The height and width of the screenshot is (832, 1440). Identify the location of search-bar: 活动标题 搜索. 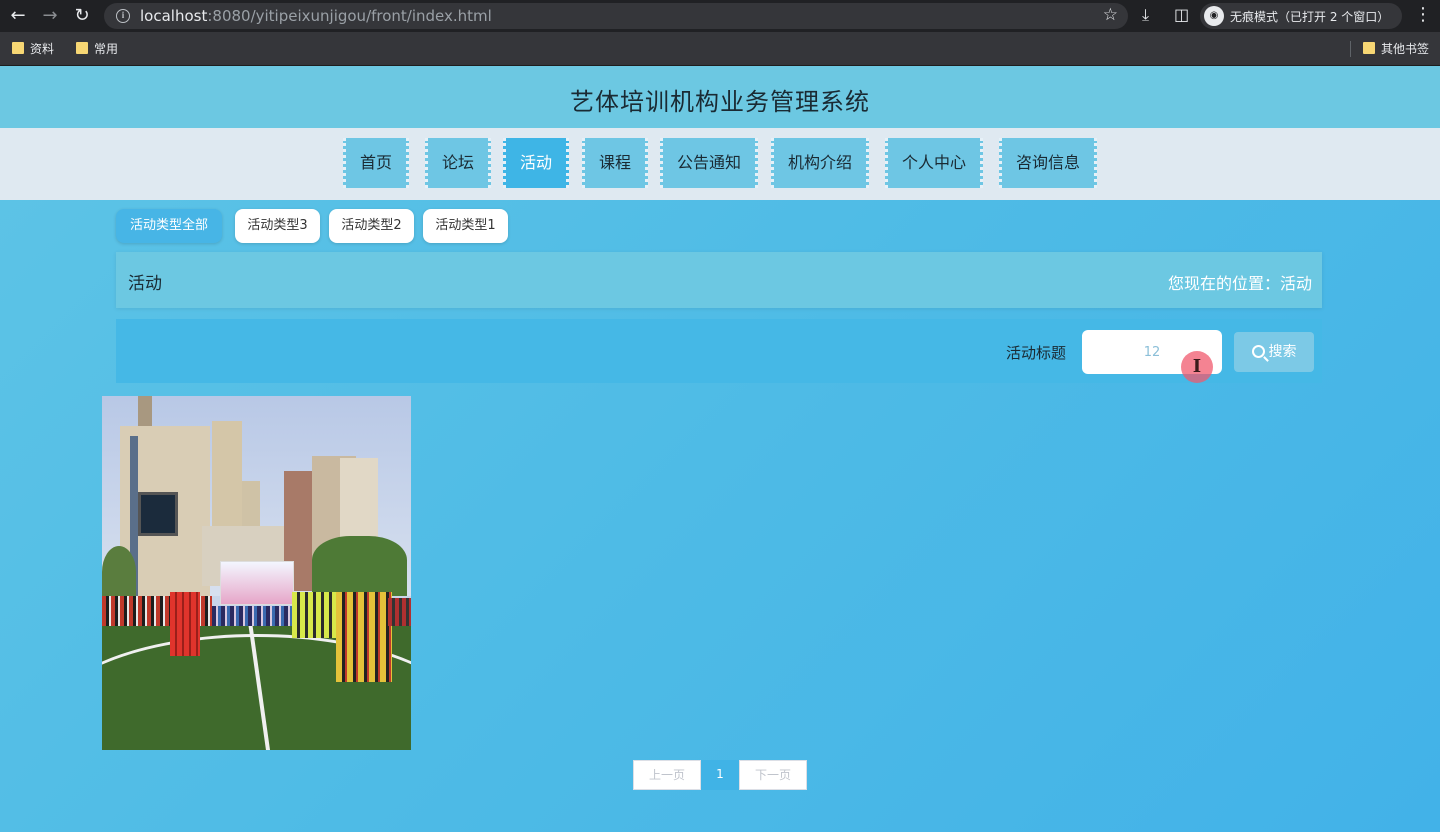
(719, 351).